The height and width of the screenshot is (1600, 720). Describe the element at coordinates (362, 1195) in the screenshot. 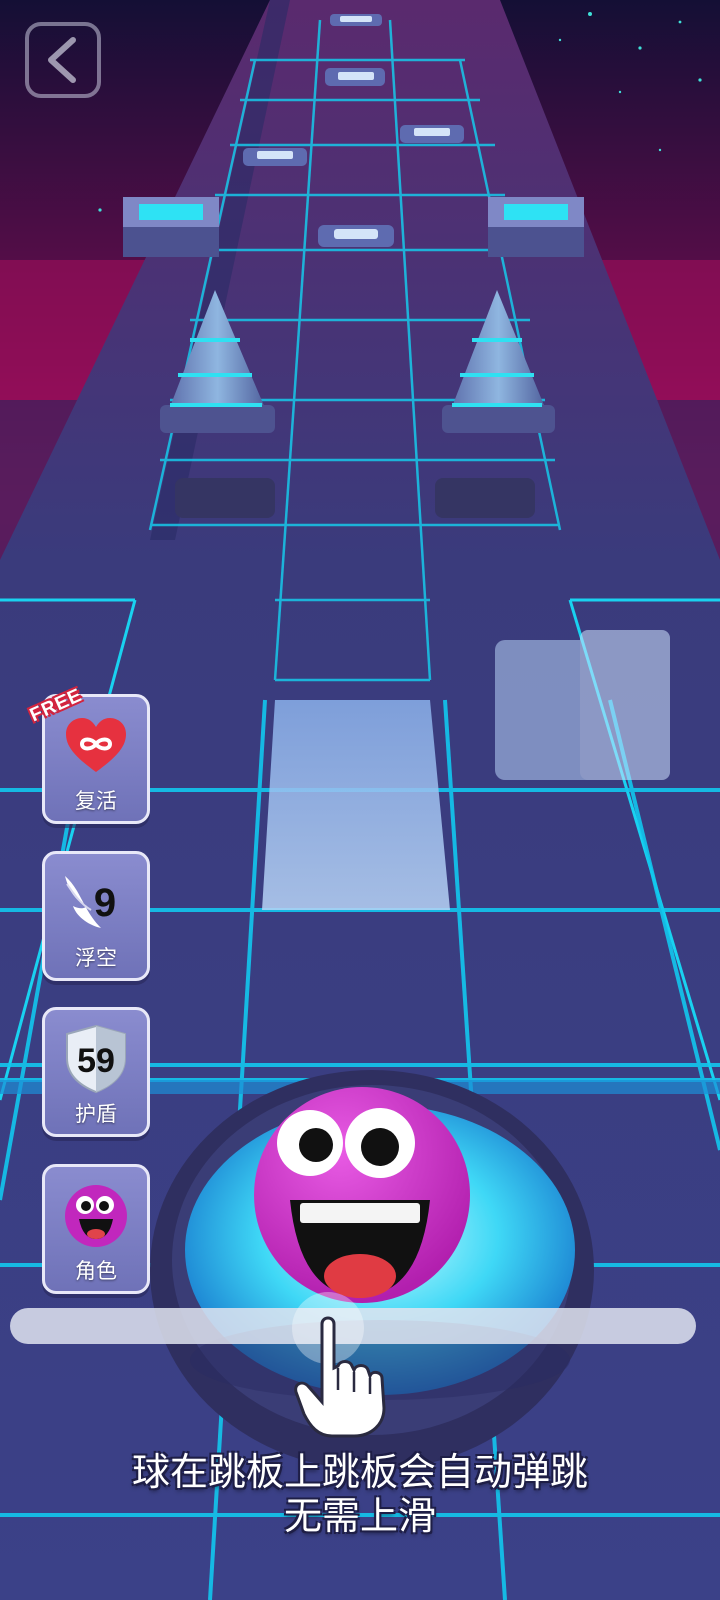

I see `player-ball` at that location.